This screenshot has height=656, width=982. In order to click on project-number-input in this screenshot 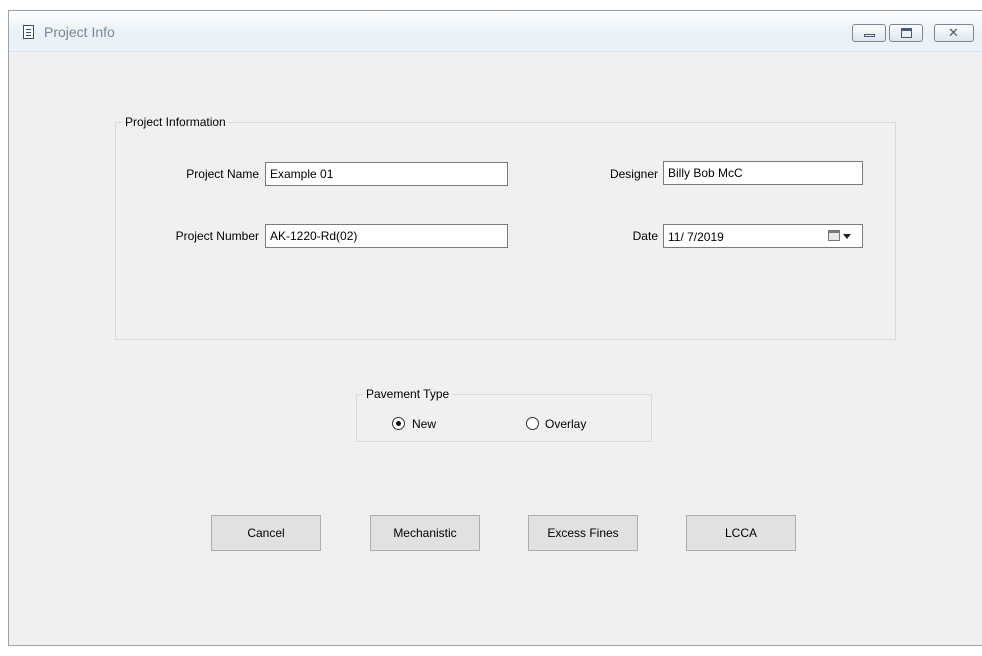, I will do `click(386, 236)`.